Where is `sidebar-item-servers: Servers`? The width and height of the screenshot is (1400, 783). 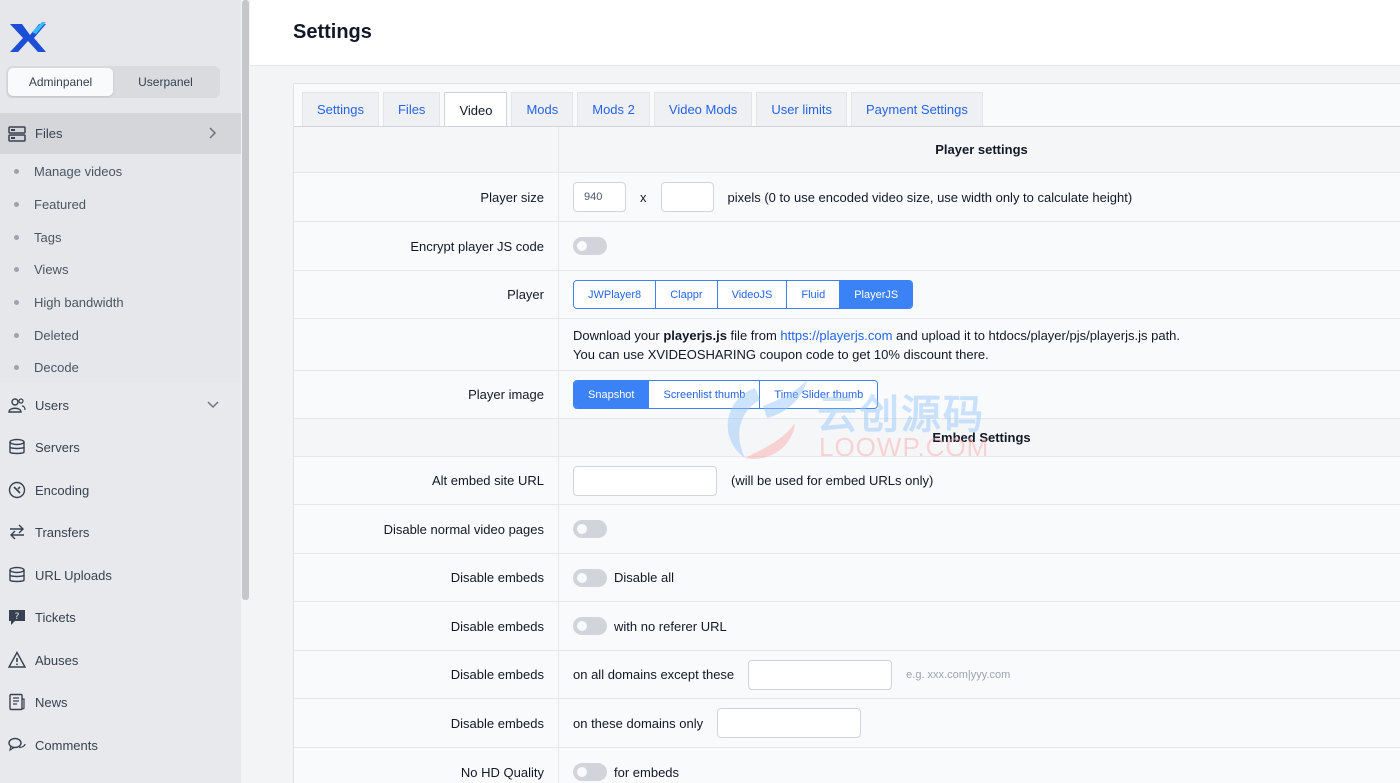 sidebar-item-servers: Servers is located at coordinates (120, 447).